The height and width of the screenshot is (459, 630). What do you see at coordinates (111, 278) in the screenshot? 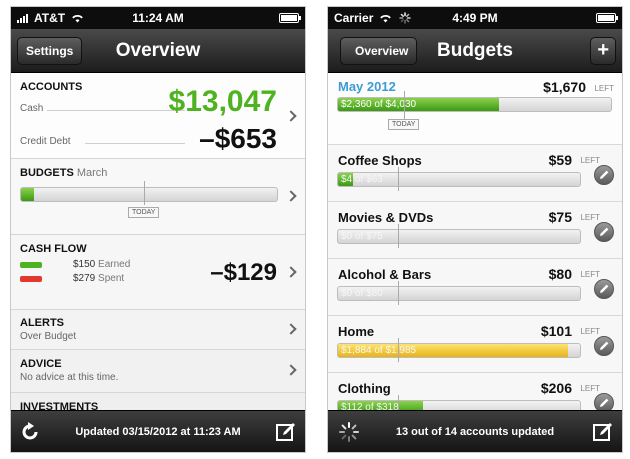
I see `spent-label: Spent` at bounding box center [111, 278].